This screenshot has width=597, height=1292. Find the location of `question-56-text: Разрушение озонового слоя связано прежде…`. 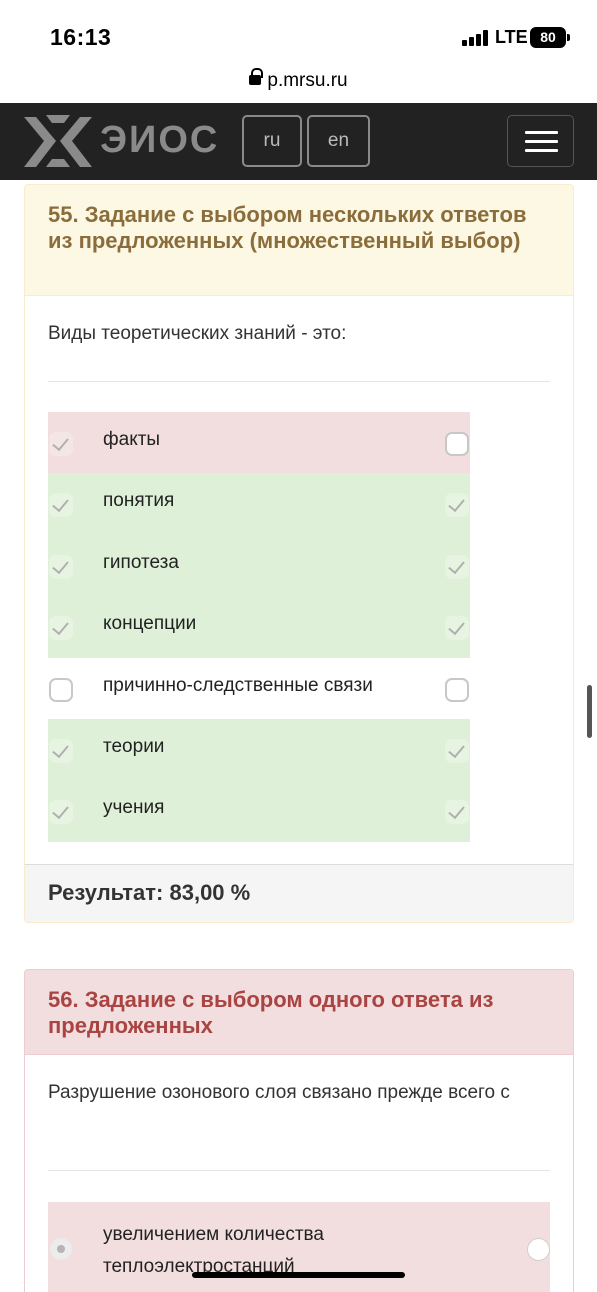

question-56-text: Разрушение озонового слоя связано прежде… is located at coordinates (279, 1092).